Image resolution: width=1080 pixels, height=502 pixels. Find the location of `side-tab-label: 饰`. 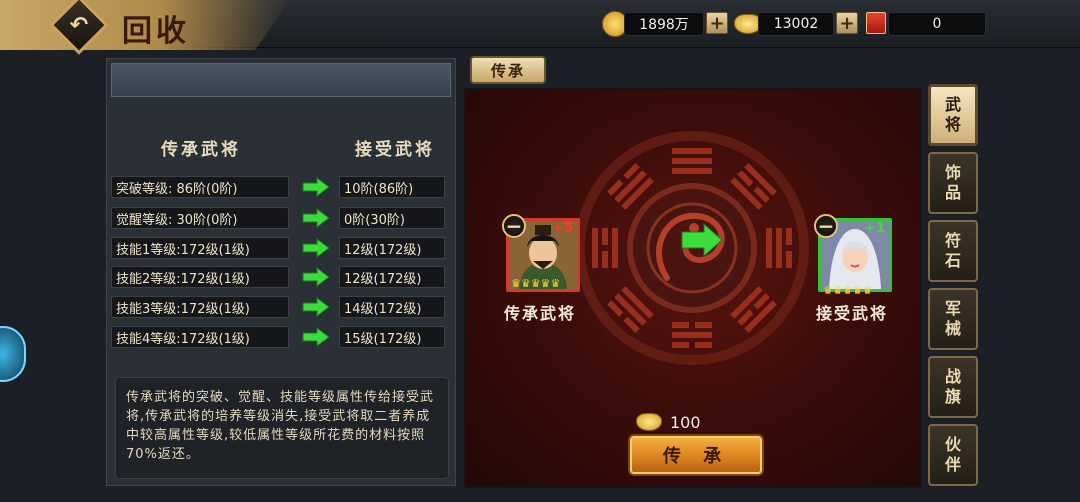

side-tab-label: 饰 is located at coordinates (952, 172).